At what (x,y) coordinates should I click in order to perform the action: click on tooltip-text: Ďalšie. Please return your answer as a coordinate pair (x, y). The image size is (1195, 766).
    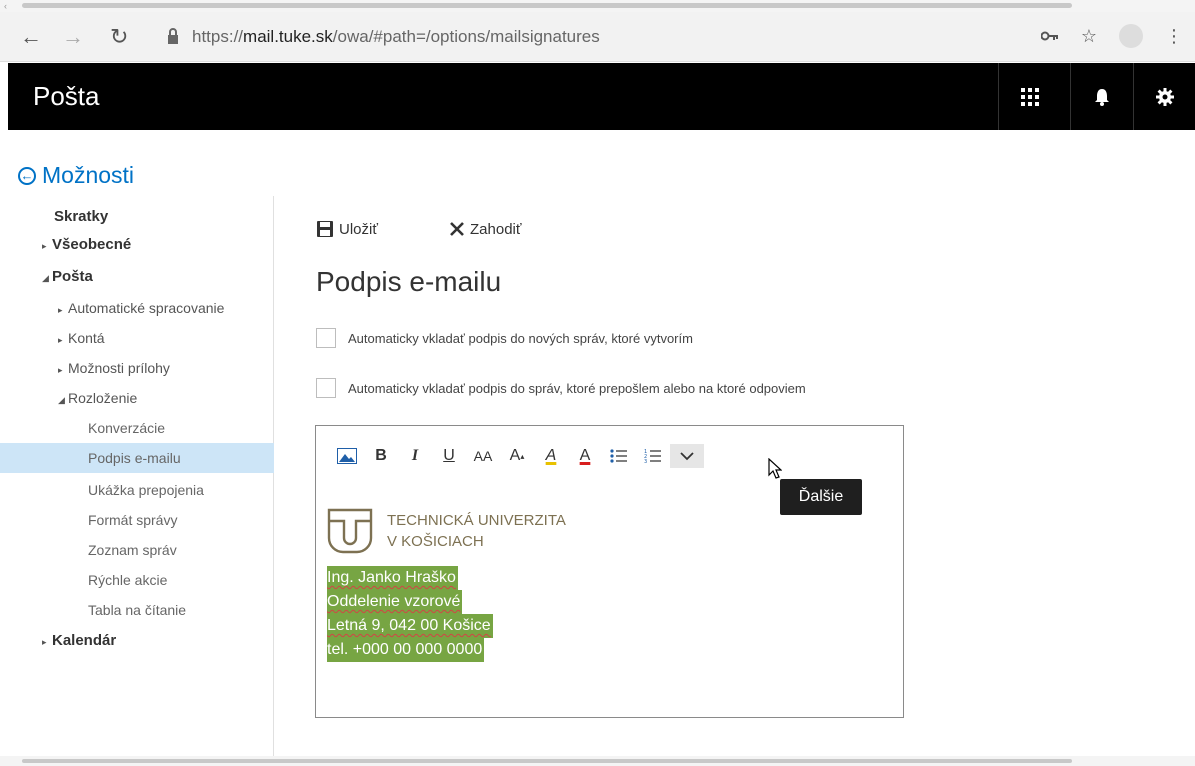
    Looking at the image, I should click on (821, 496).